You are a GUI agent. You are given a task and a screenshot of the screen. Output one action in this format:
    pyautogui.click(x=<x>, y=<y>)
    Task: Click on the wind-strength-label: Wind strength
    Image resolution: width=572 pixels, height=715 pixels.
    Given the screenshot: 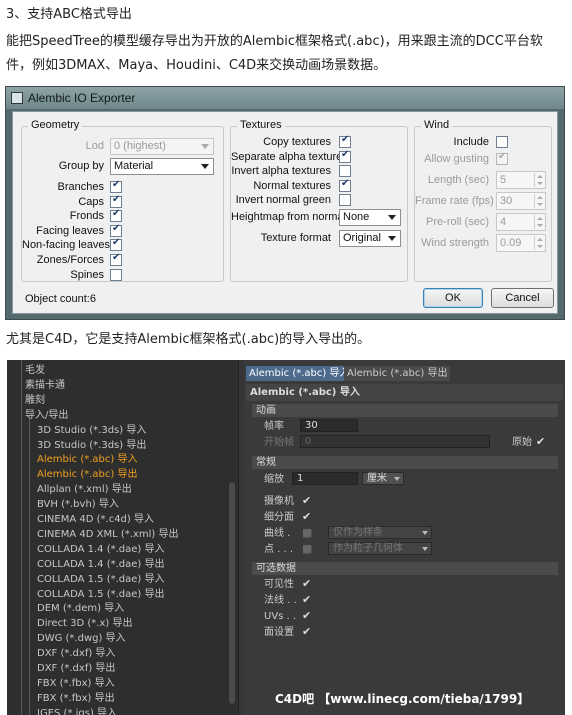 What is the action you would take?
    pyautogui.click(x=455, y=243)
    